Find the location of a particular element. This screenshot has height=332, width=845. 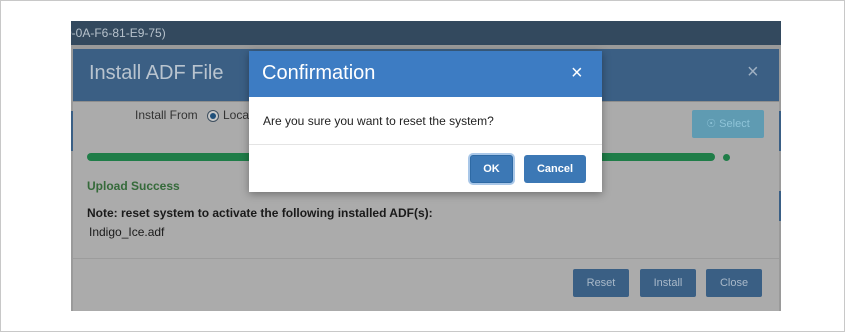

confirmation-title: Confirmation is located at coordinates (319, 73).